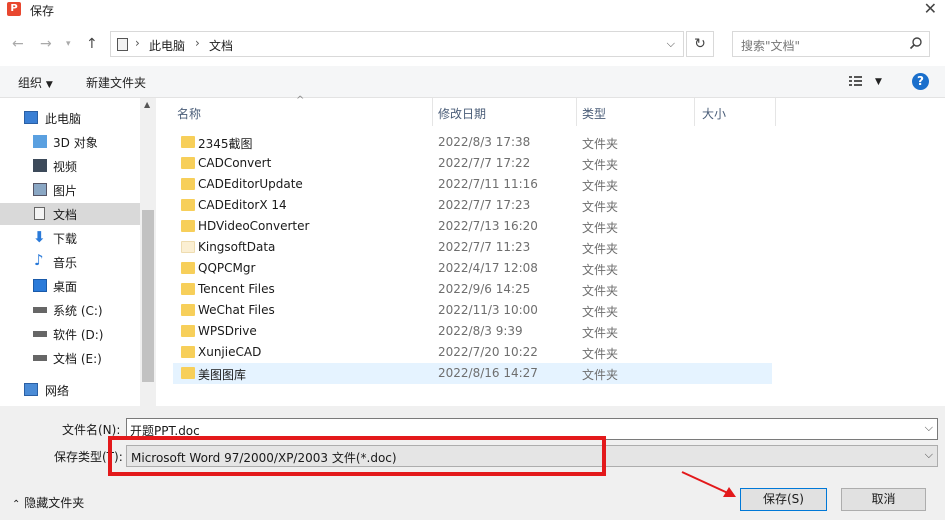 This screenshot has height=520, width=945. Describe the element at coordinates (472, 289) in the screenshot. I see `table-row: Tencent Files 2022/9/6 14:25 文件夹` at that location.